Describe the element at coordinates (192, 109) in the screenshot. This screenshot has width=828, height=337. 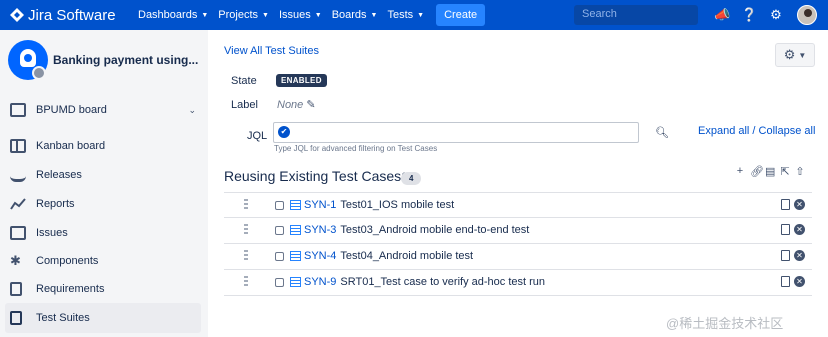
I see `chevron-down-icon: ⌄` at that location.